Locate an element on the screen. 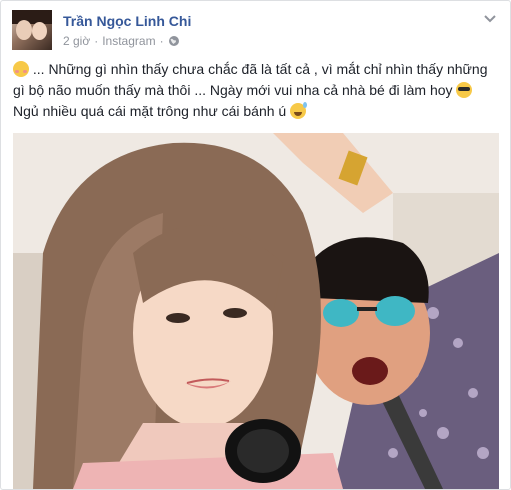 The width and height of the screenshot is (511, 490). grinning-sweat-emoji is located at coordinates (299, 110).